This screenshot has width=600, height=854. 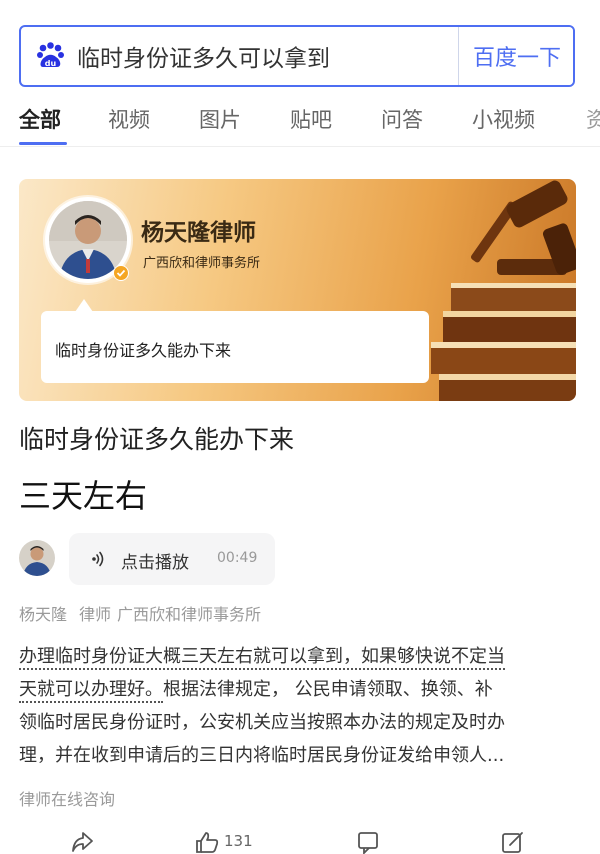 I want to click on like-count: 131, so click(x=238, y=841).